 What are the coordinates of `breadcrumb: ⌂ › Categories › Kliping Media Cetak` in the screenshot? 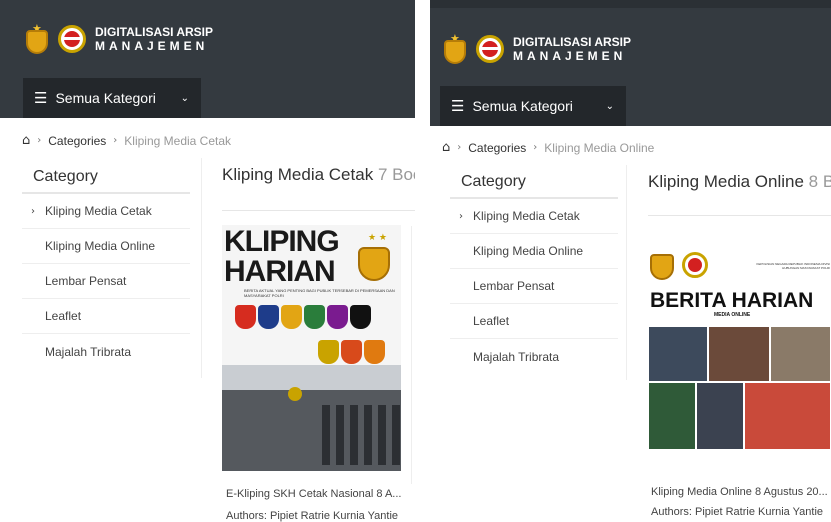 It's located at (126, 140).